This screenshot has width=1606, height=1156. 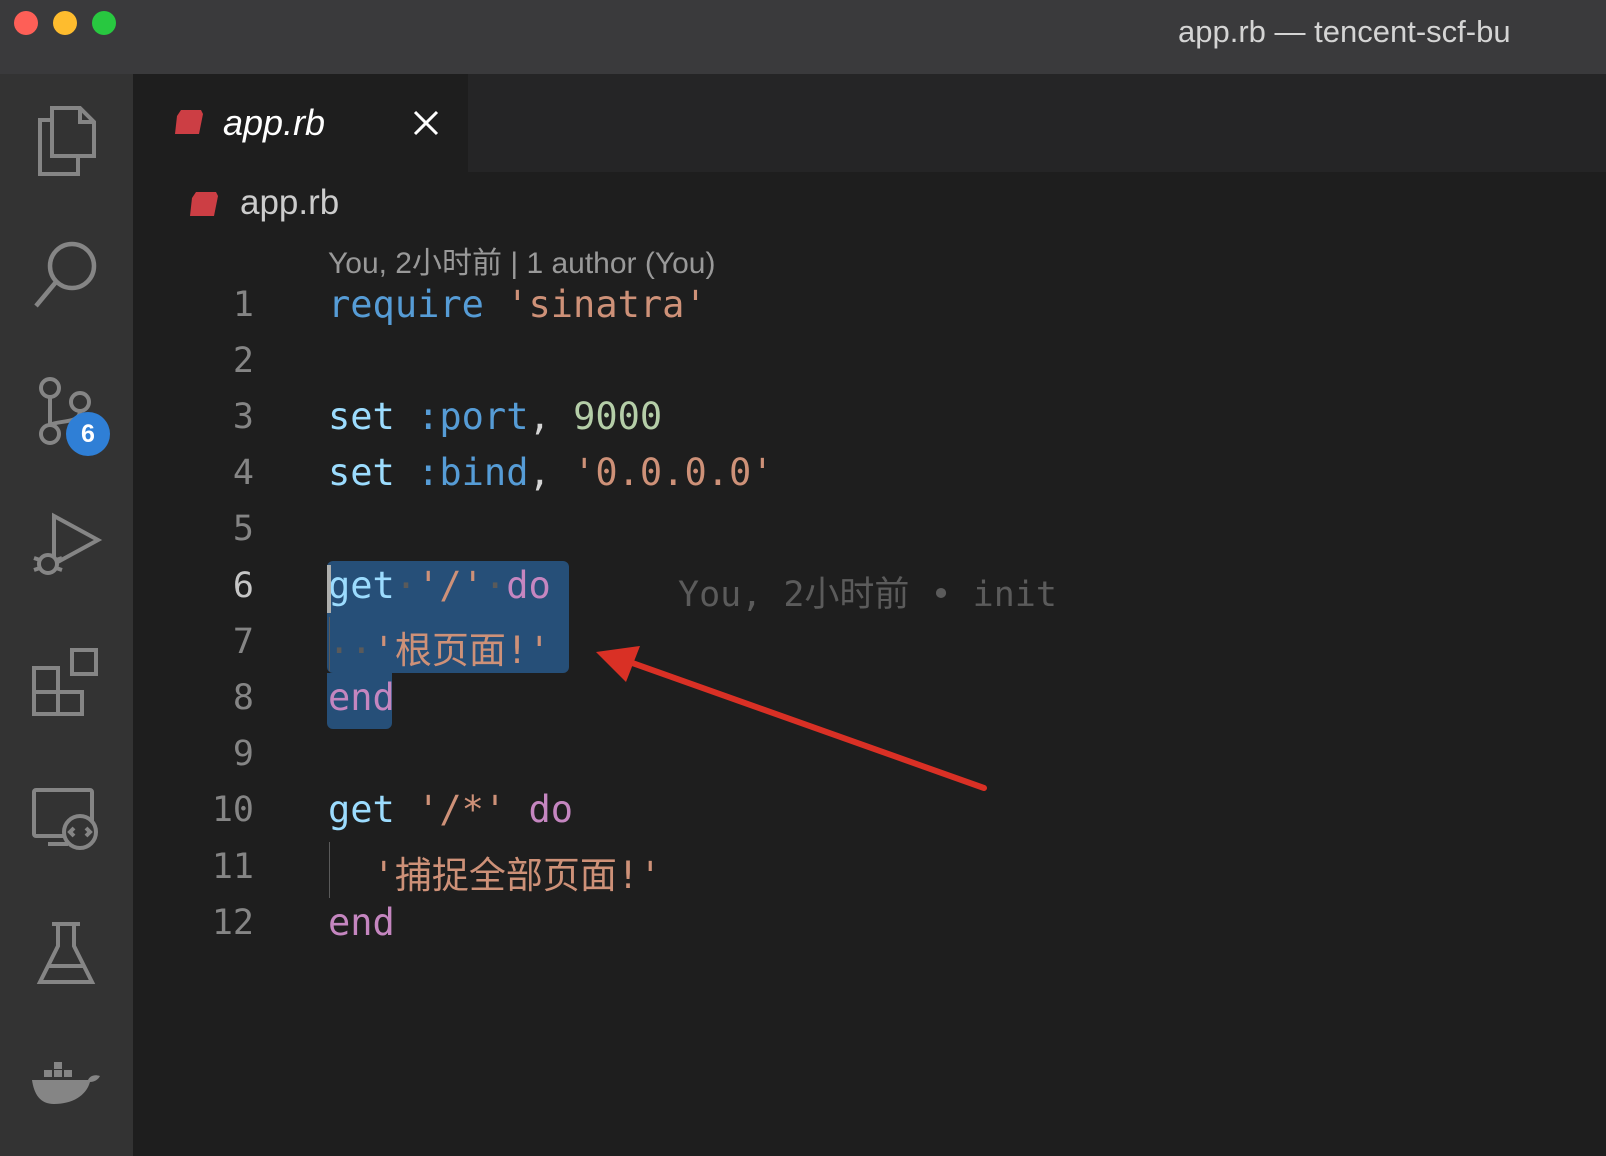 What do you see at coordinates (243, 473) in the screenshot?
I see `line-number: 4` at bounding box center [243, 473].